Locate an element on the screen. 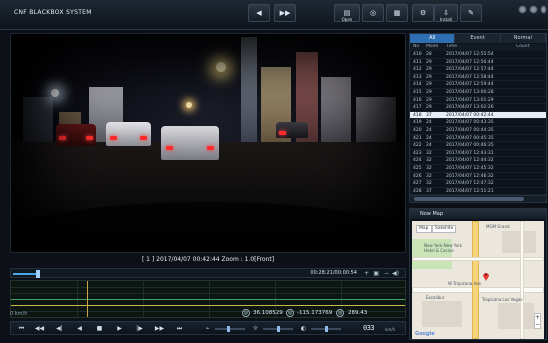 The width and height of the screenshot is (548, 343). zoom-out-icon: − is located at coordinates (537, 324).